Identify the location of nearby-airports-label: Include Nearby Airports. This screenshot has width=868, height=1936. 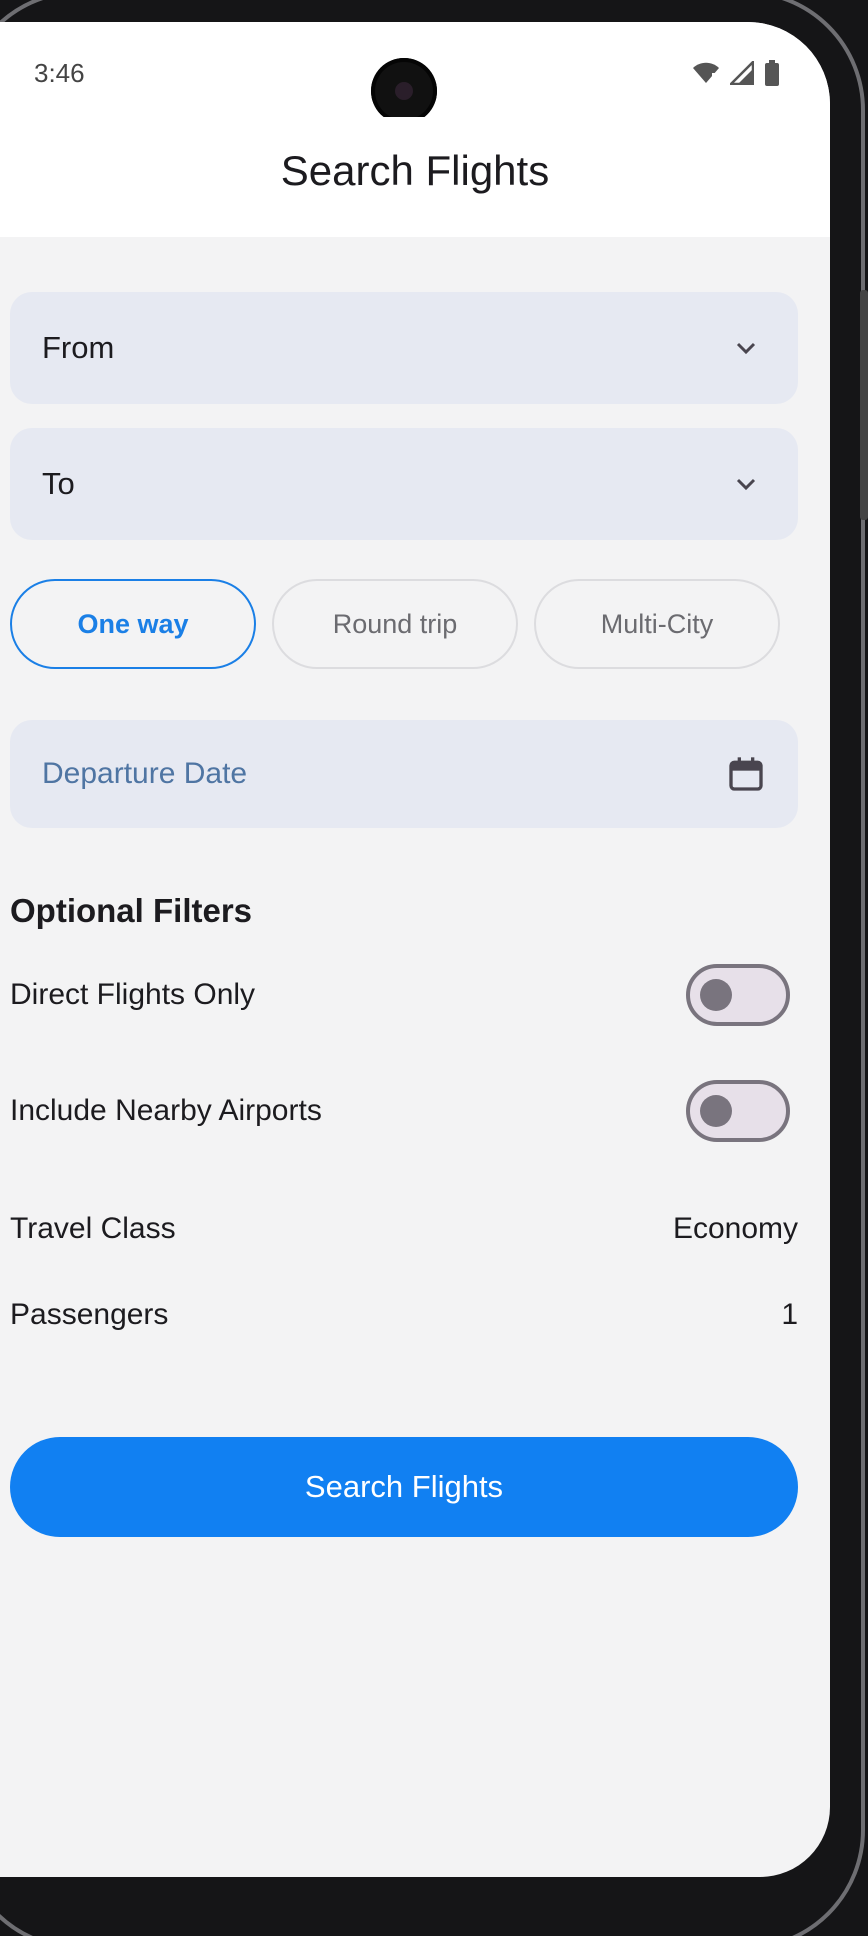
(166, 1110).